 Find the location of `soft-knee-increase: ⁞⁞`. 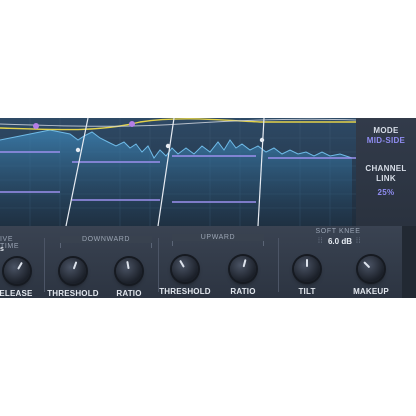

soft-knee-increase: ⁞⁞ is located at coordinates (358, 241).